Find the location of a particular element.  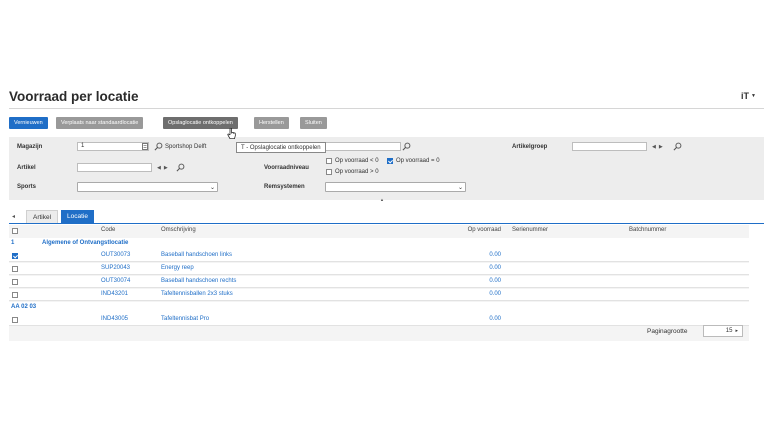

close-button: Sluiten is located at coordinates (313, 123).